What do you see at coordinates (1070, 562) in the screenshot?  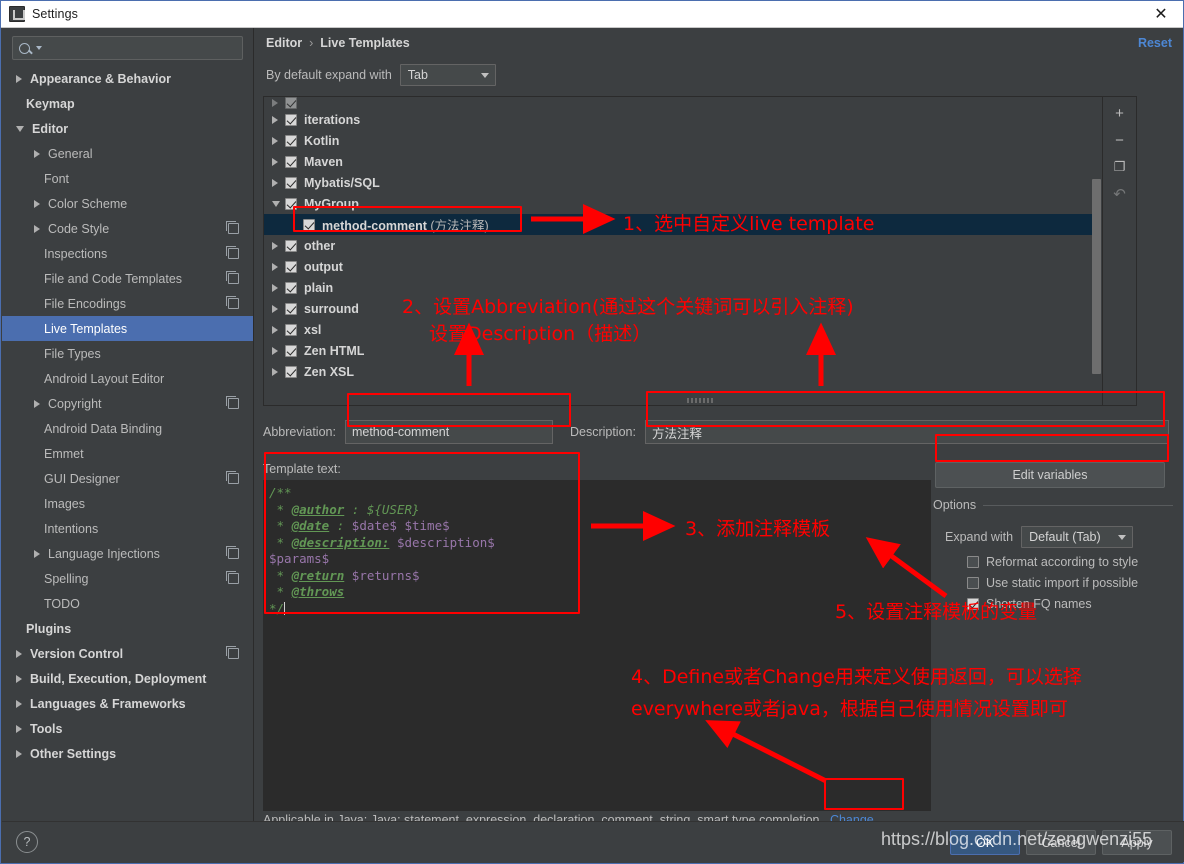 I see `option-checkbox-row: Reformat according to style` at bounding box center [1070, 562].